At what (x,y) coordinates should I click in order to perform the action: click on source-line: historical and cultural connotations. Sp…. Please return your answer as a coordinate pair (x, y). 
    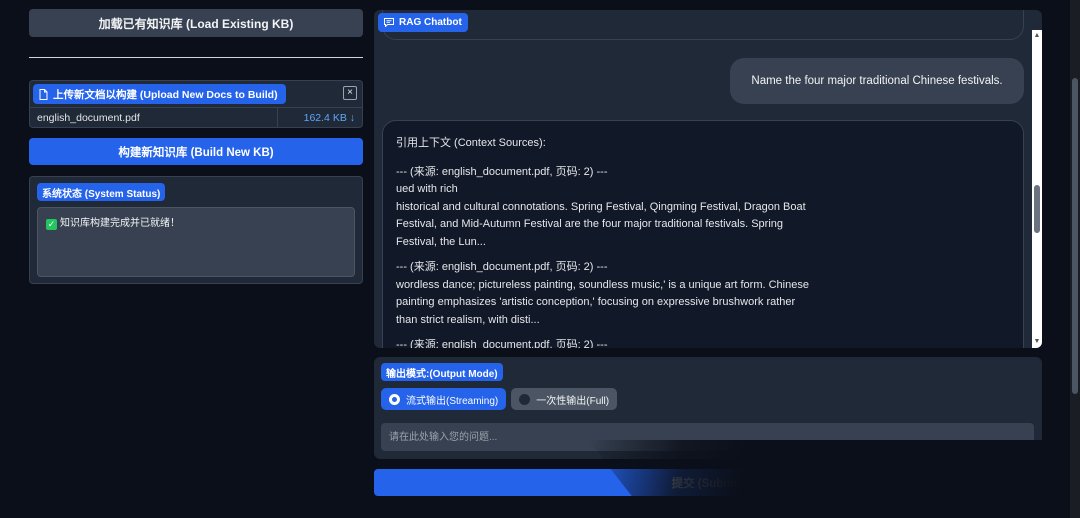
    Looking at the image, I should click on (601, 206).